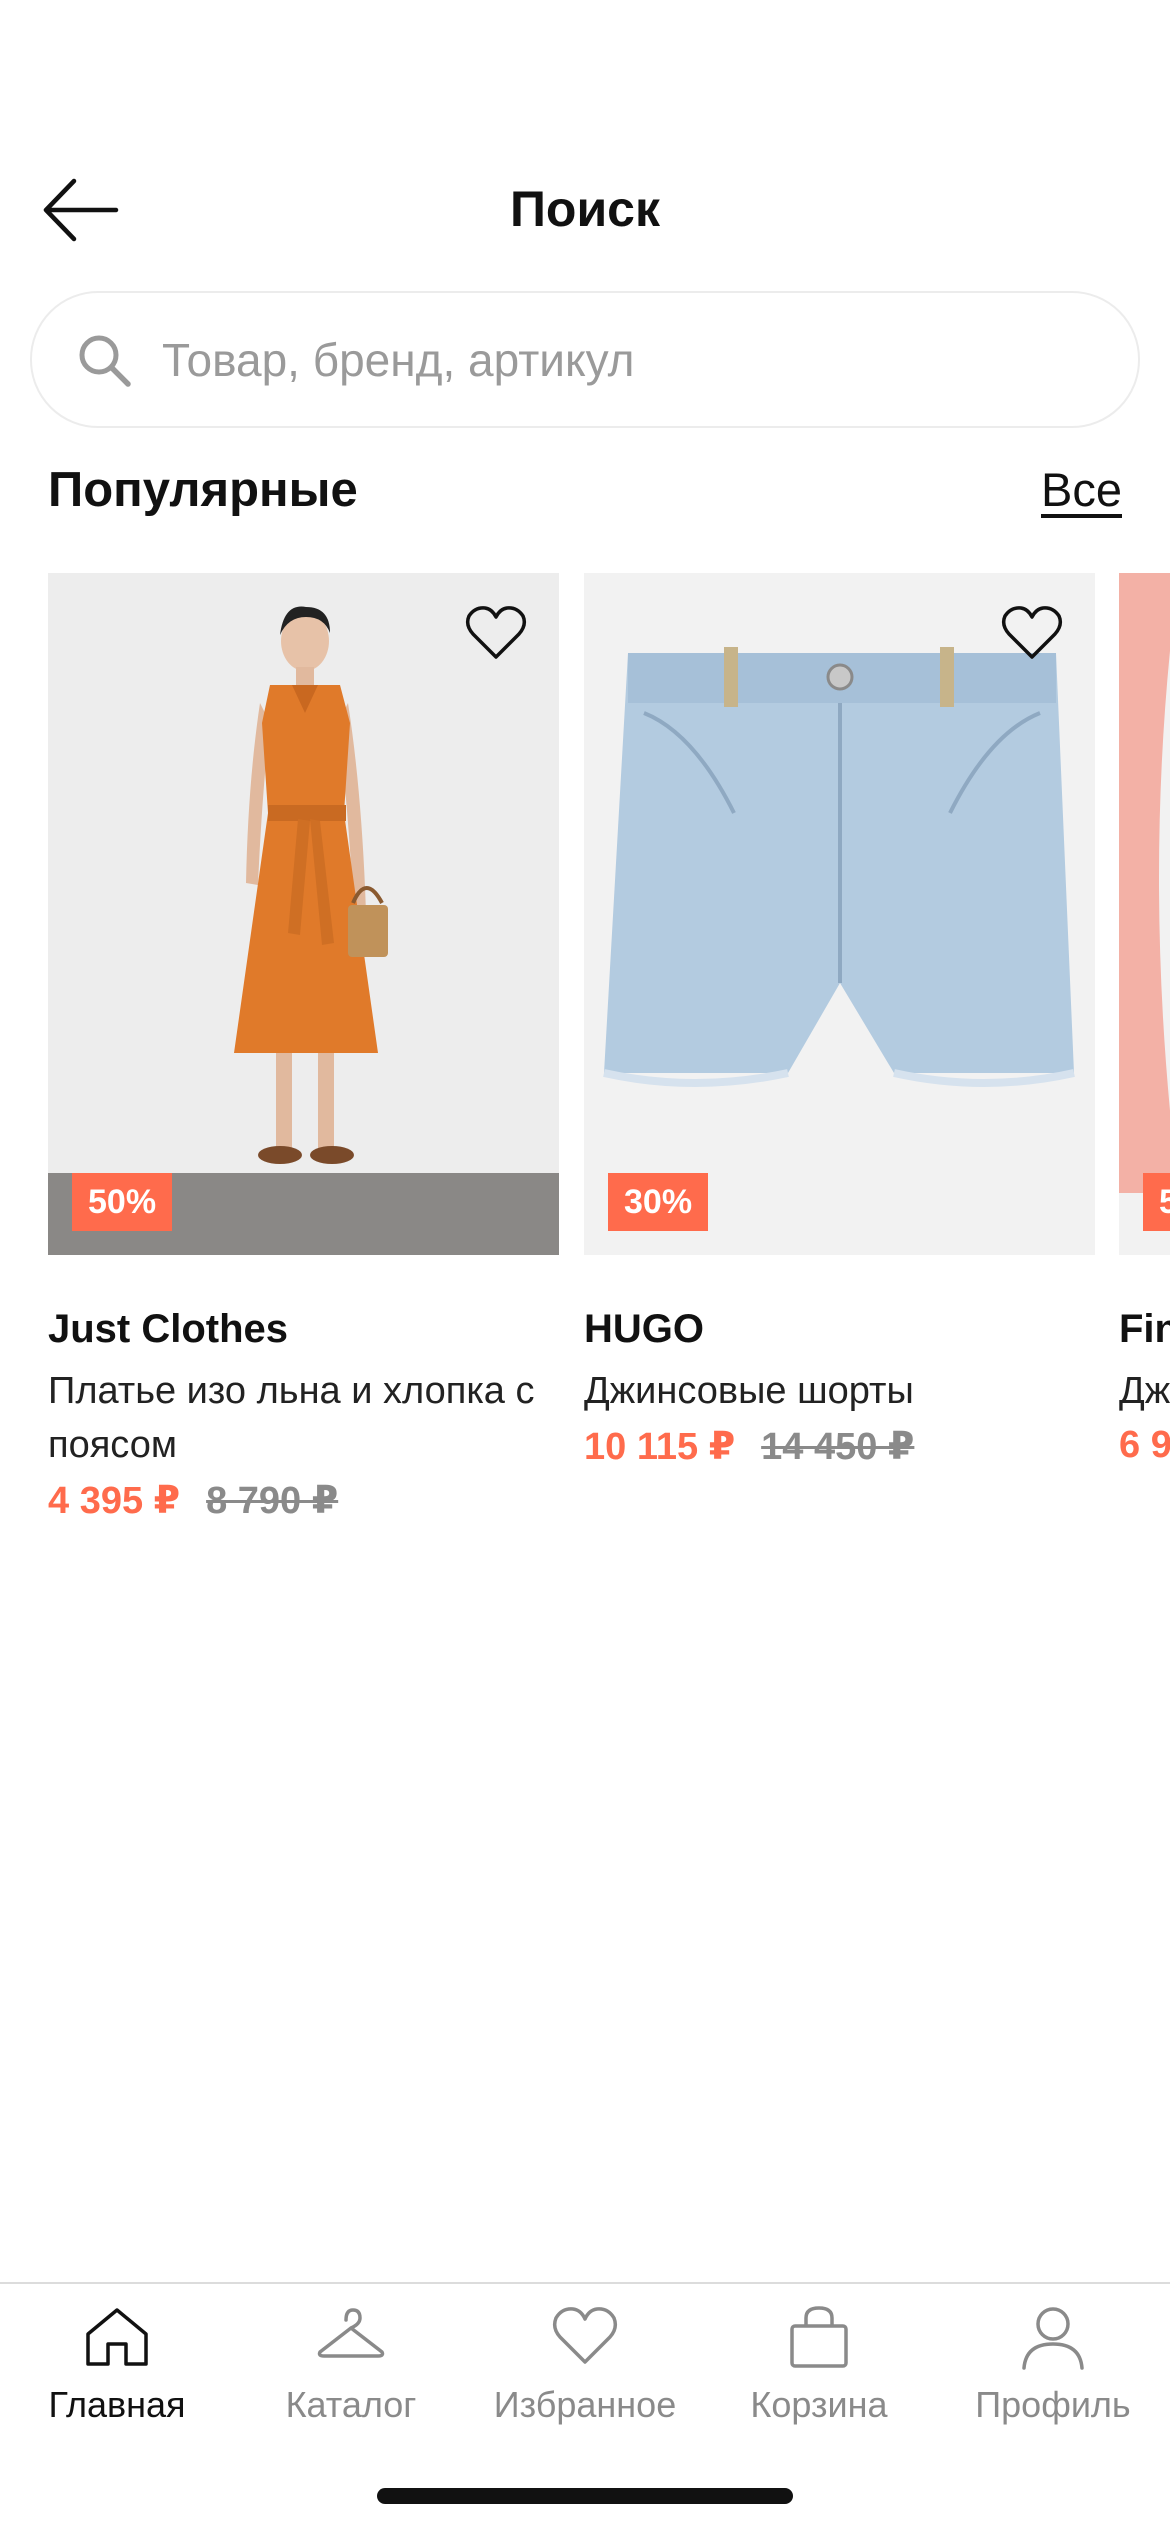 This screenshot has width=1170, height=2532. What do you see at coordinates (612, 359) in the screenshot?
I see `search-input` at bounding box center [612, 359].